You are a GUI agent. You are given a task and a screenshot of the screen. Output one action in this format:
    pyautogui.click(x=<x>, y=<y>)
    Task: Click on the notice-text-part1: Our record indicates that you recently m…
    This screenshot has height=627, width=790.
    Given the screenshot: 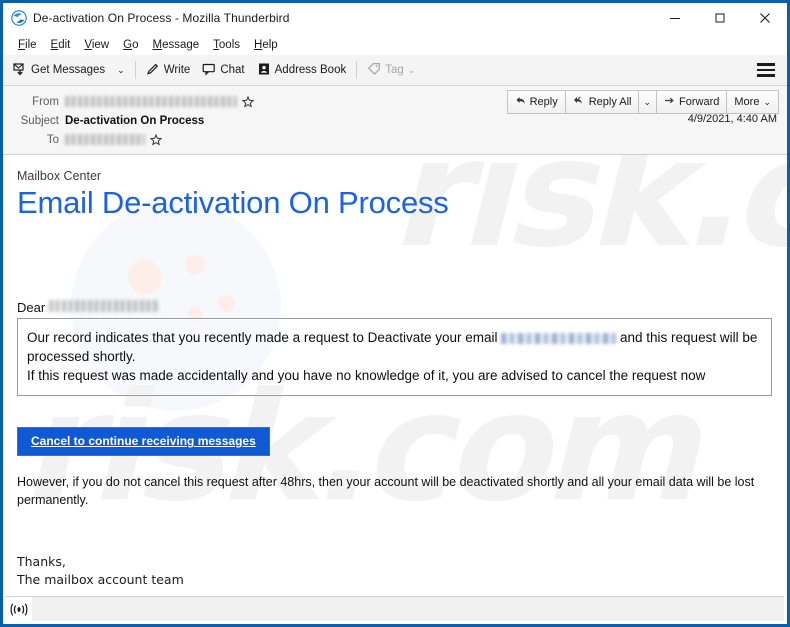 What is the action you would take?
    pyautogui.click(x=262, y=337)
    